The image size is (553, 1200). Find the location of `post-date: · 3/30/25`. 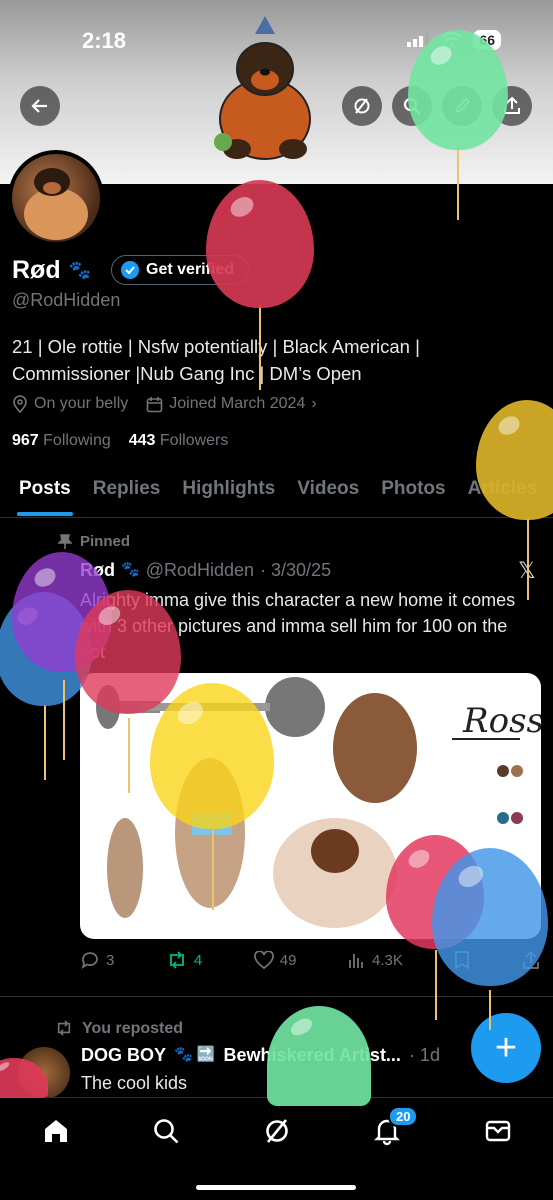

post-date: · 3/30/25 is located at coordinates (296, 570).